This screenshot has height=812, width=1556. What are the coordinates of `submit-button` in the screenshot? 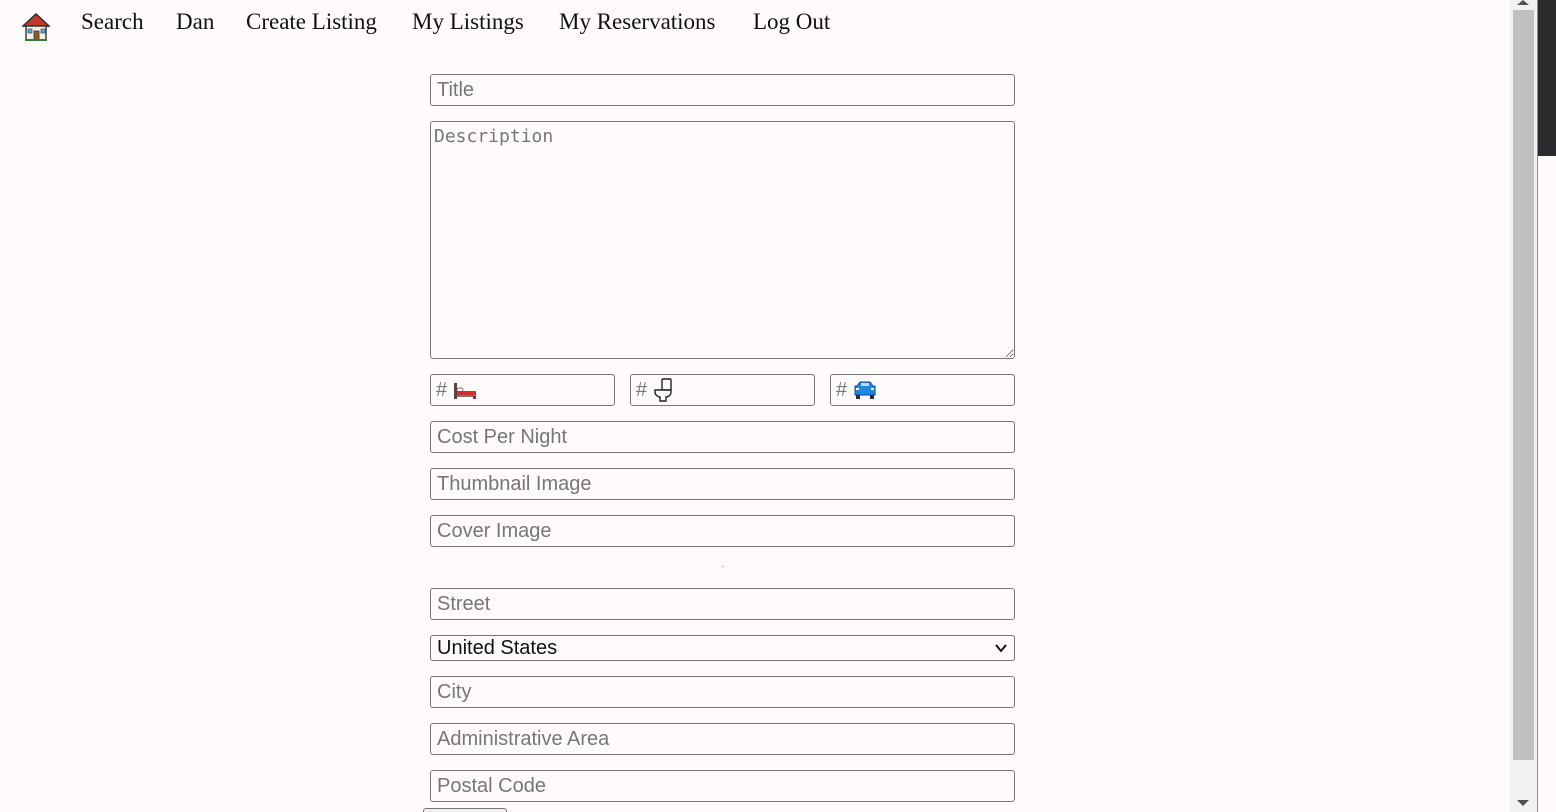 It's located at (465, 810).